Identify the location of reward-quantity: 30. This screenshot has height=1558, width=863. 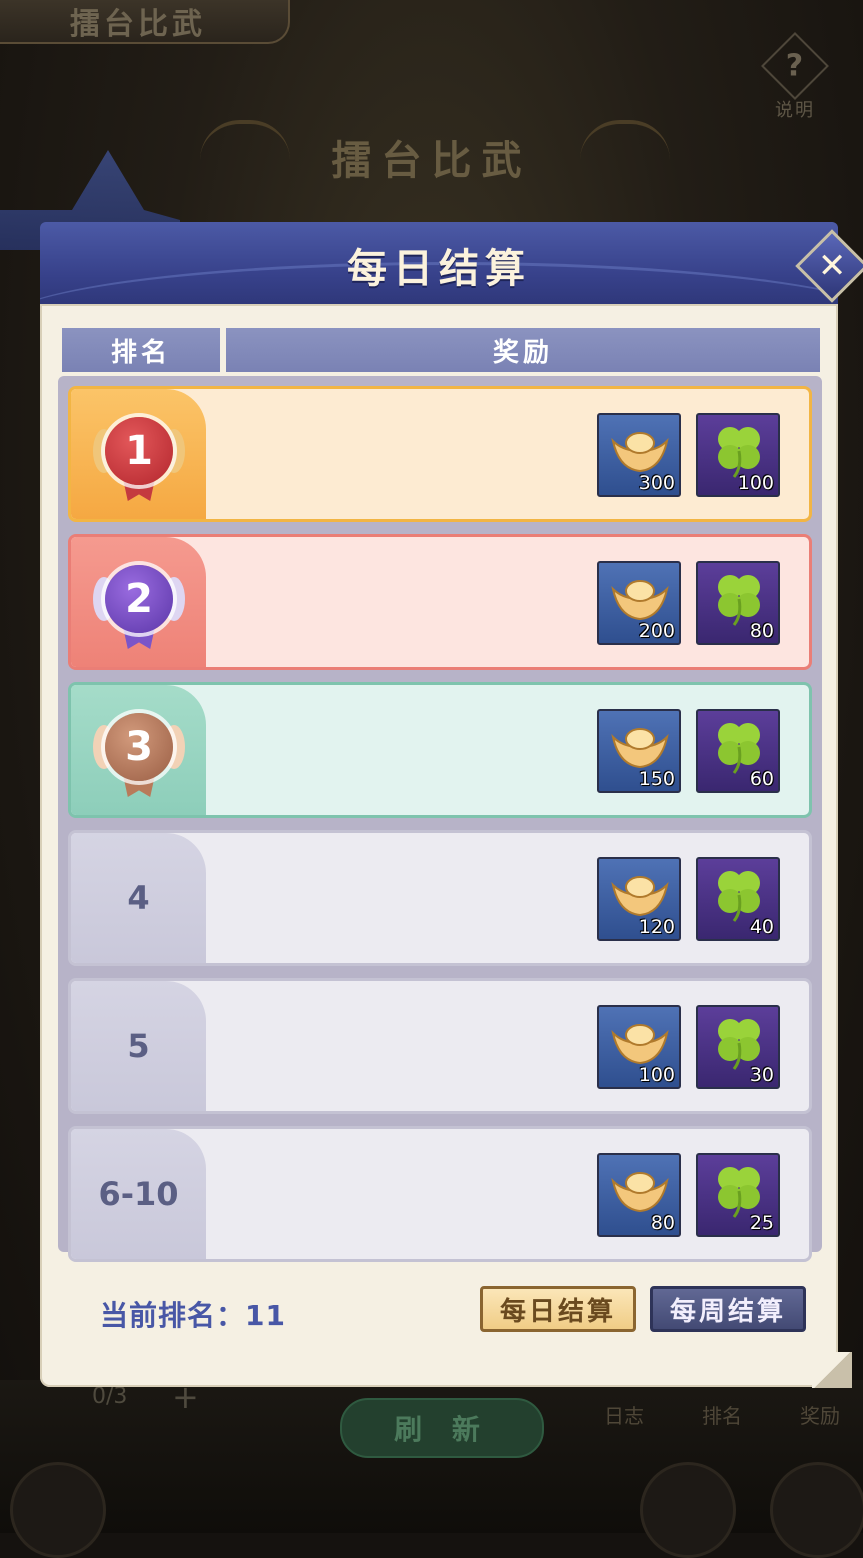
(761, 1075).